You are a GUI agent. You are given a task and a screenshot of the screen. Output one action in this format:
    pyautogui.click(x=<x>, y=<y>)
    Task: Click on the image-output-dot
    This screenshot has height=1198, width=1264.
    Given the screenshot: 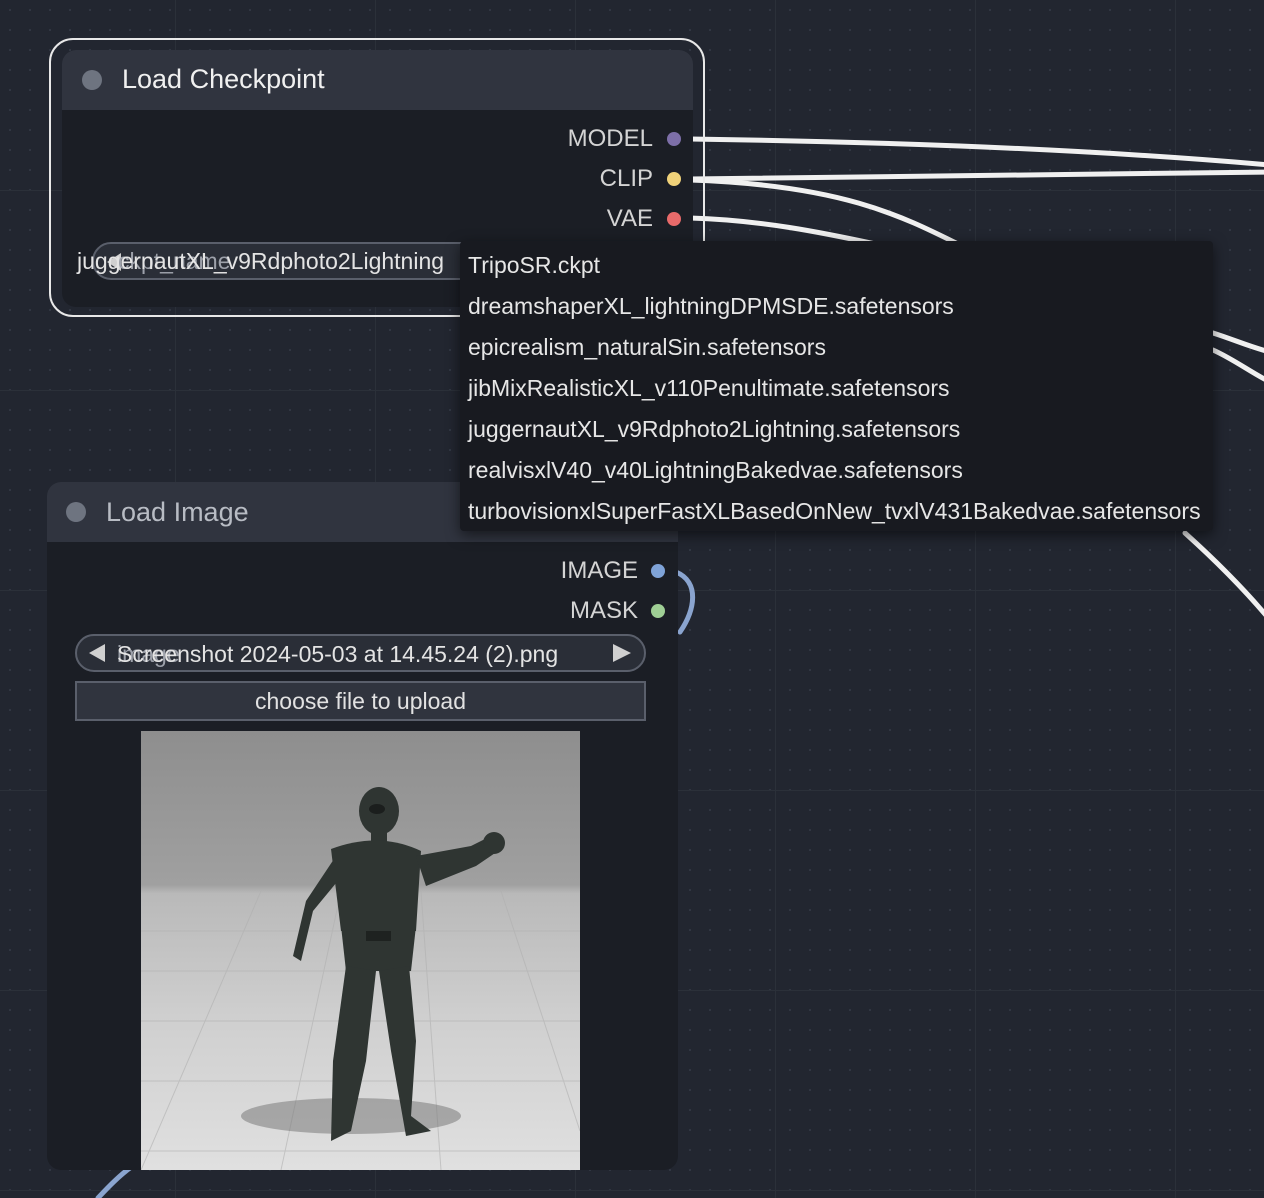 What is the action you would take?
    pyautogui.click(x=658, y=571)
    